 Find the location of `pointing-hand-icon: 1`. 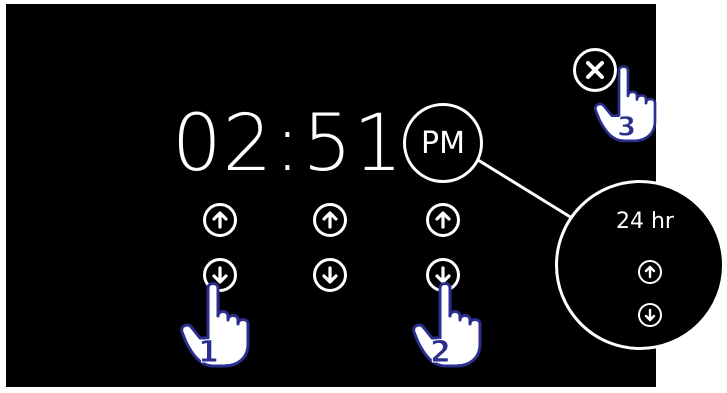

pointing-hand-icon: 1 is located at coordinates (215, 326).